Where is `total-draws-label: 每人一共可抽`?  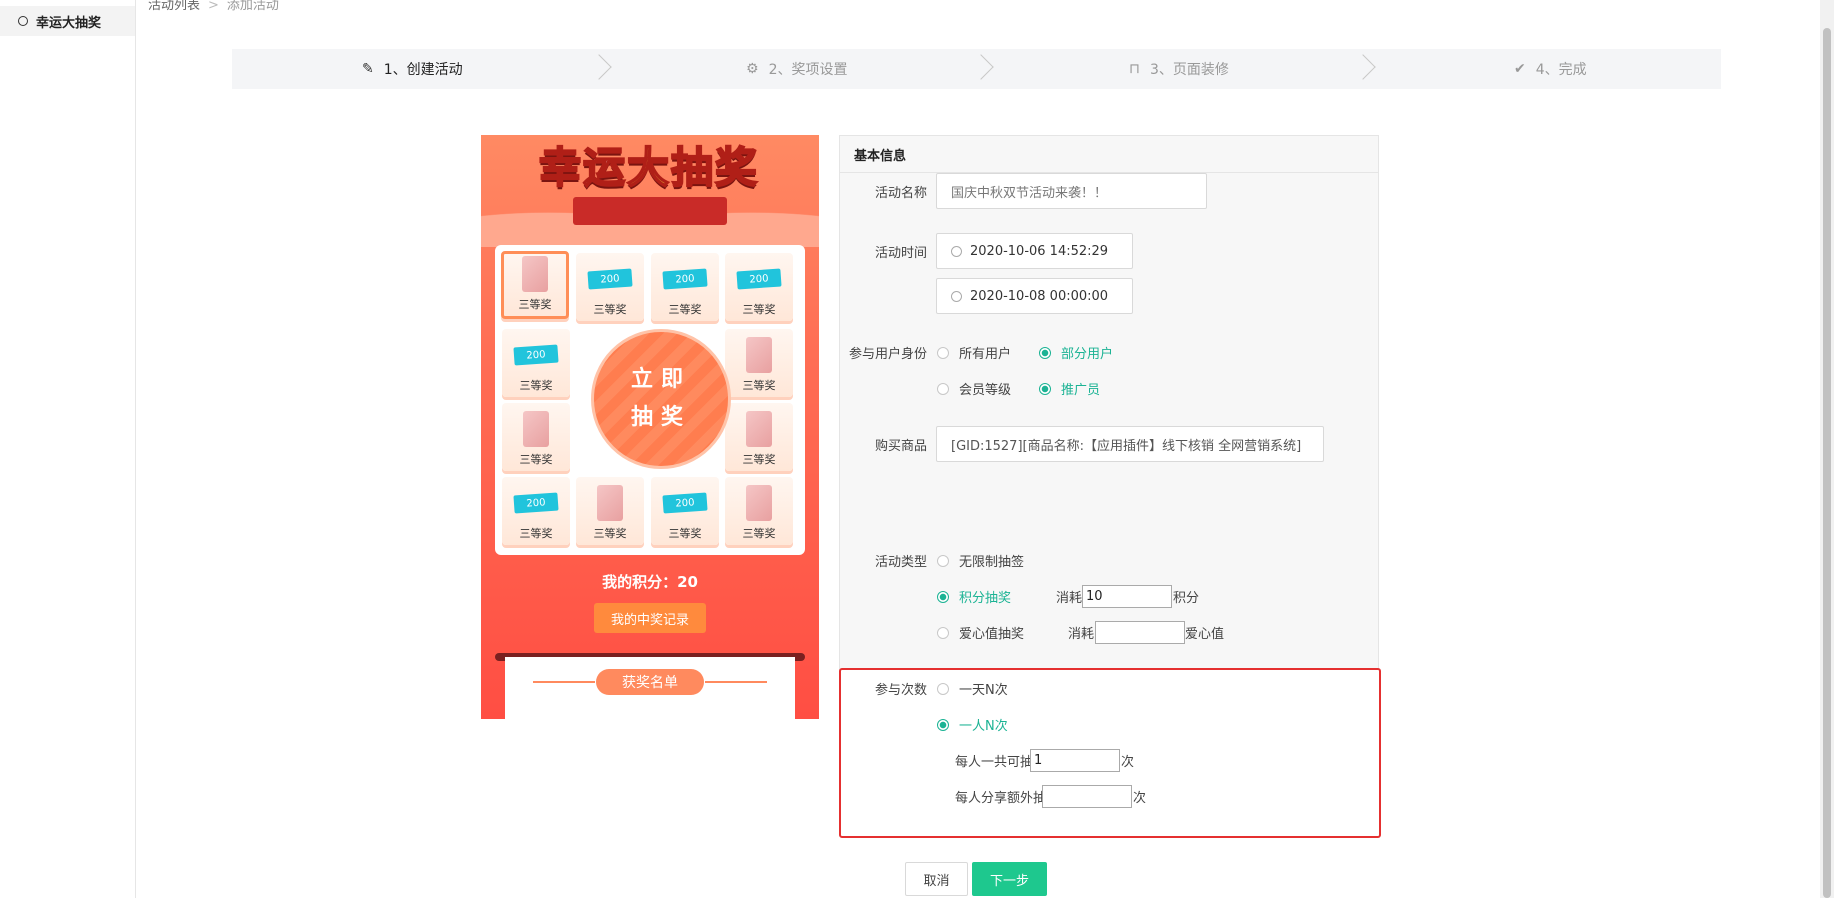 total-draws-label: 每人一共可抽 is located at coordinates (994, 762).